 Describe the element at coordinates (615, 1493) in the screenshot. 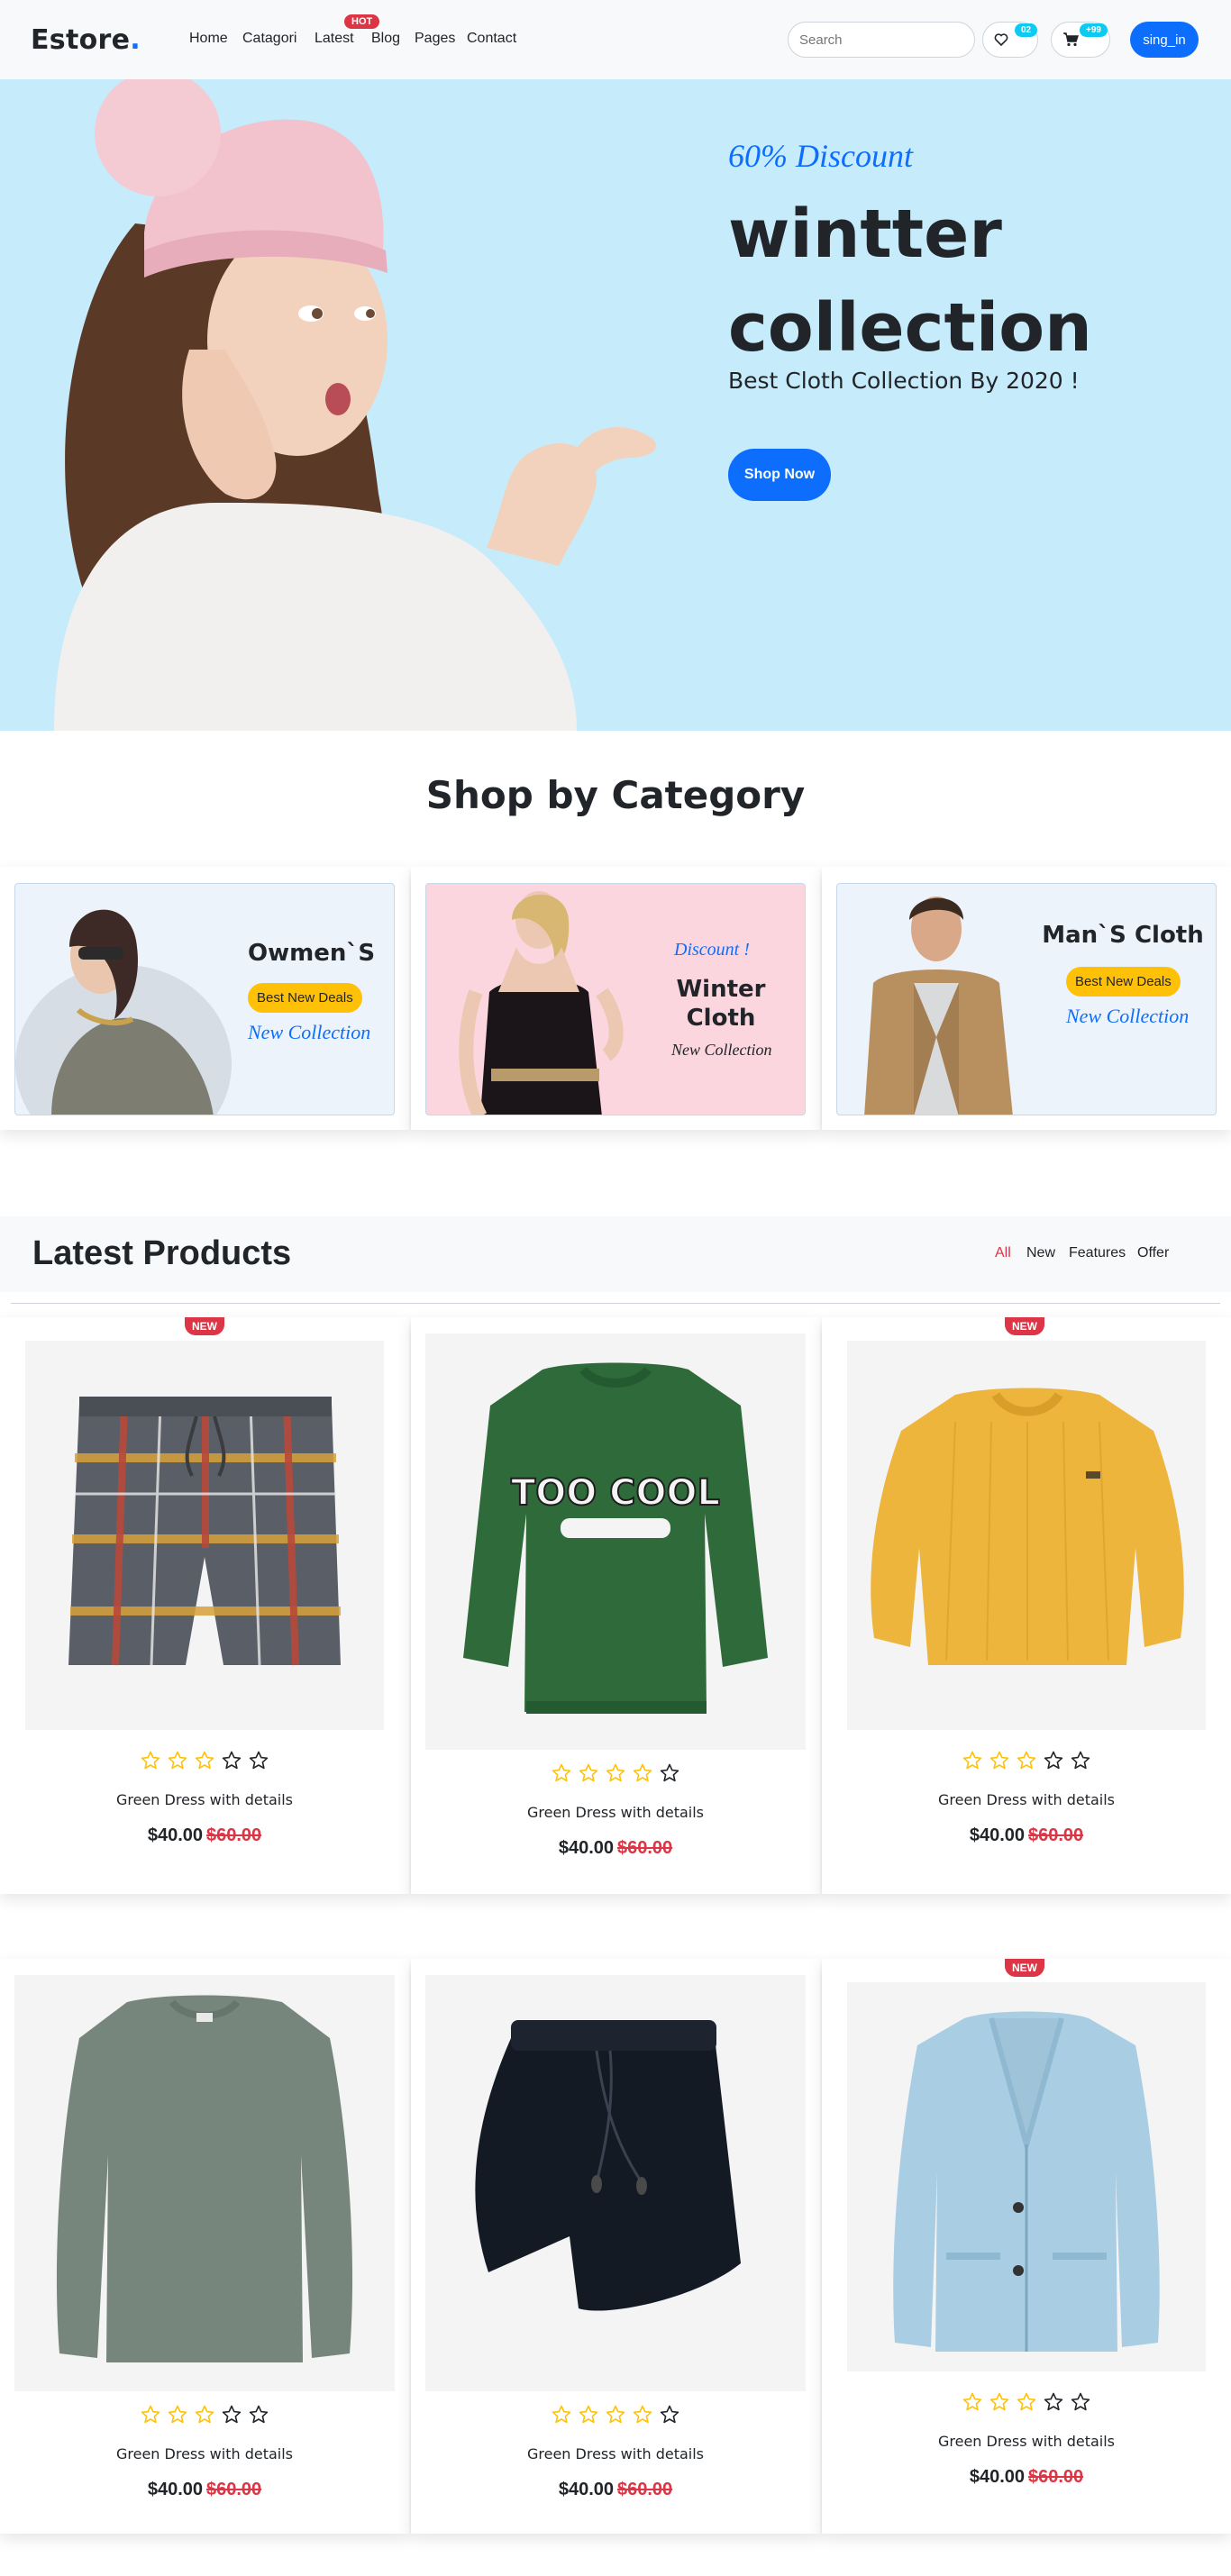

I see `svg-text: TOO COOL` at that location.